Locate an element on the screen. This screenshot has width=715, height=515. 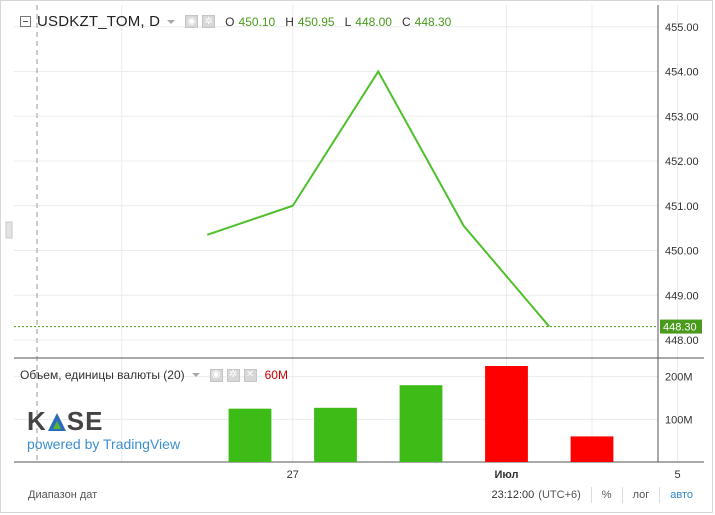
volume-legend-value: 60M is located at coordinates (276, 375).